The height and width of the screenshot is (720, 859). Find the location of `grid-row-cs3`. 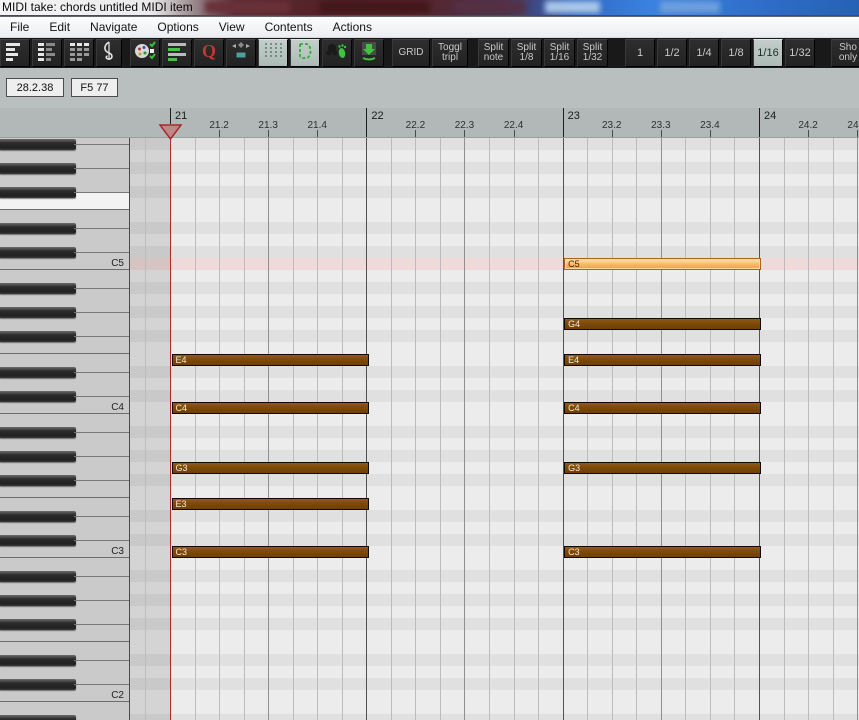

grid-row-cs3 is located at coordinates (494, 540).